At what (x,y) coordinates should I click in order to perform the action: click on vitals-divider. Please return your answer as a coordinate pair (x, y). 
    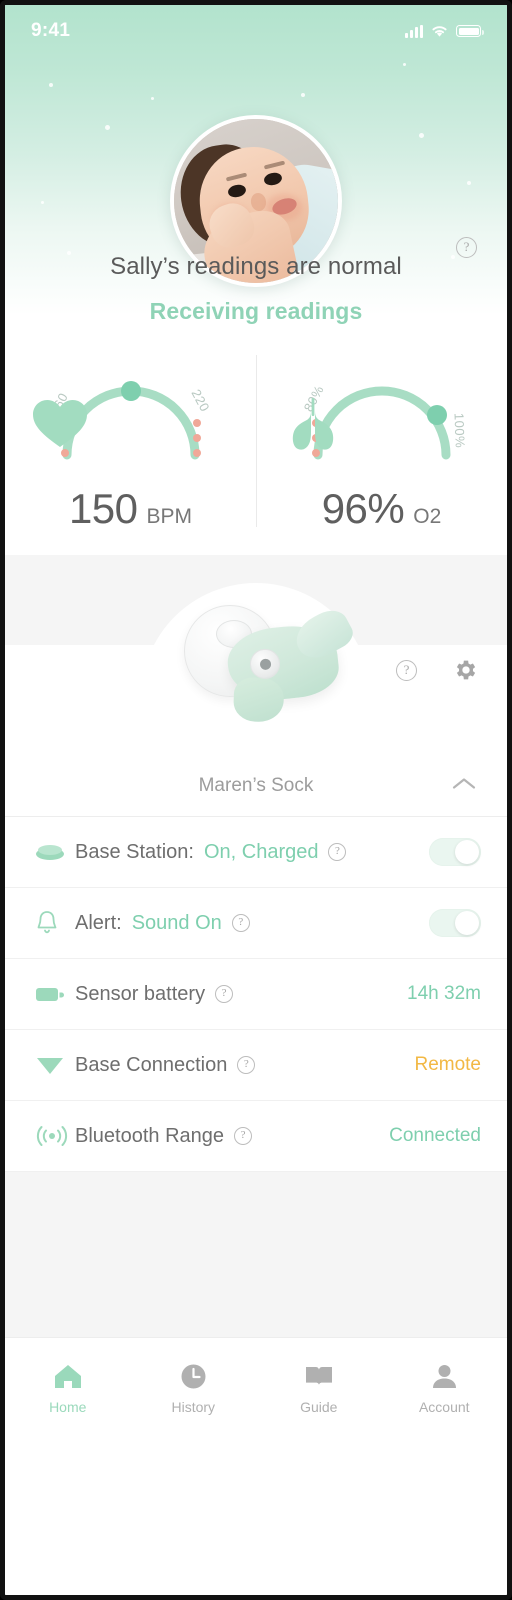
    Looking at the image, I should click on (256, 441).